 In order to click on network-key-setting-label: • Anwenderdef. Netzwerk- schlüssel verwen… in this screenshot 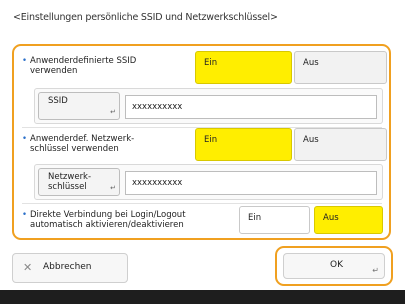, I will do `click(78, 144)`.